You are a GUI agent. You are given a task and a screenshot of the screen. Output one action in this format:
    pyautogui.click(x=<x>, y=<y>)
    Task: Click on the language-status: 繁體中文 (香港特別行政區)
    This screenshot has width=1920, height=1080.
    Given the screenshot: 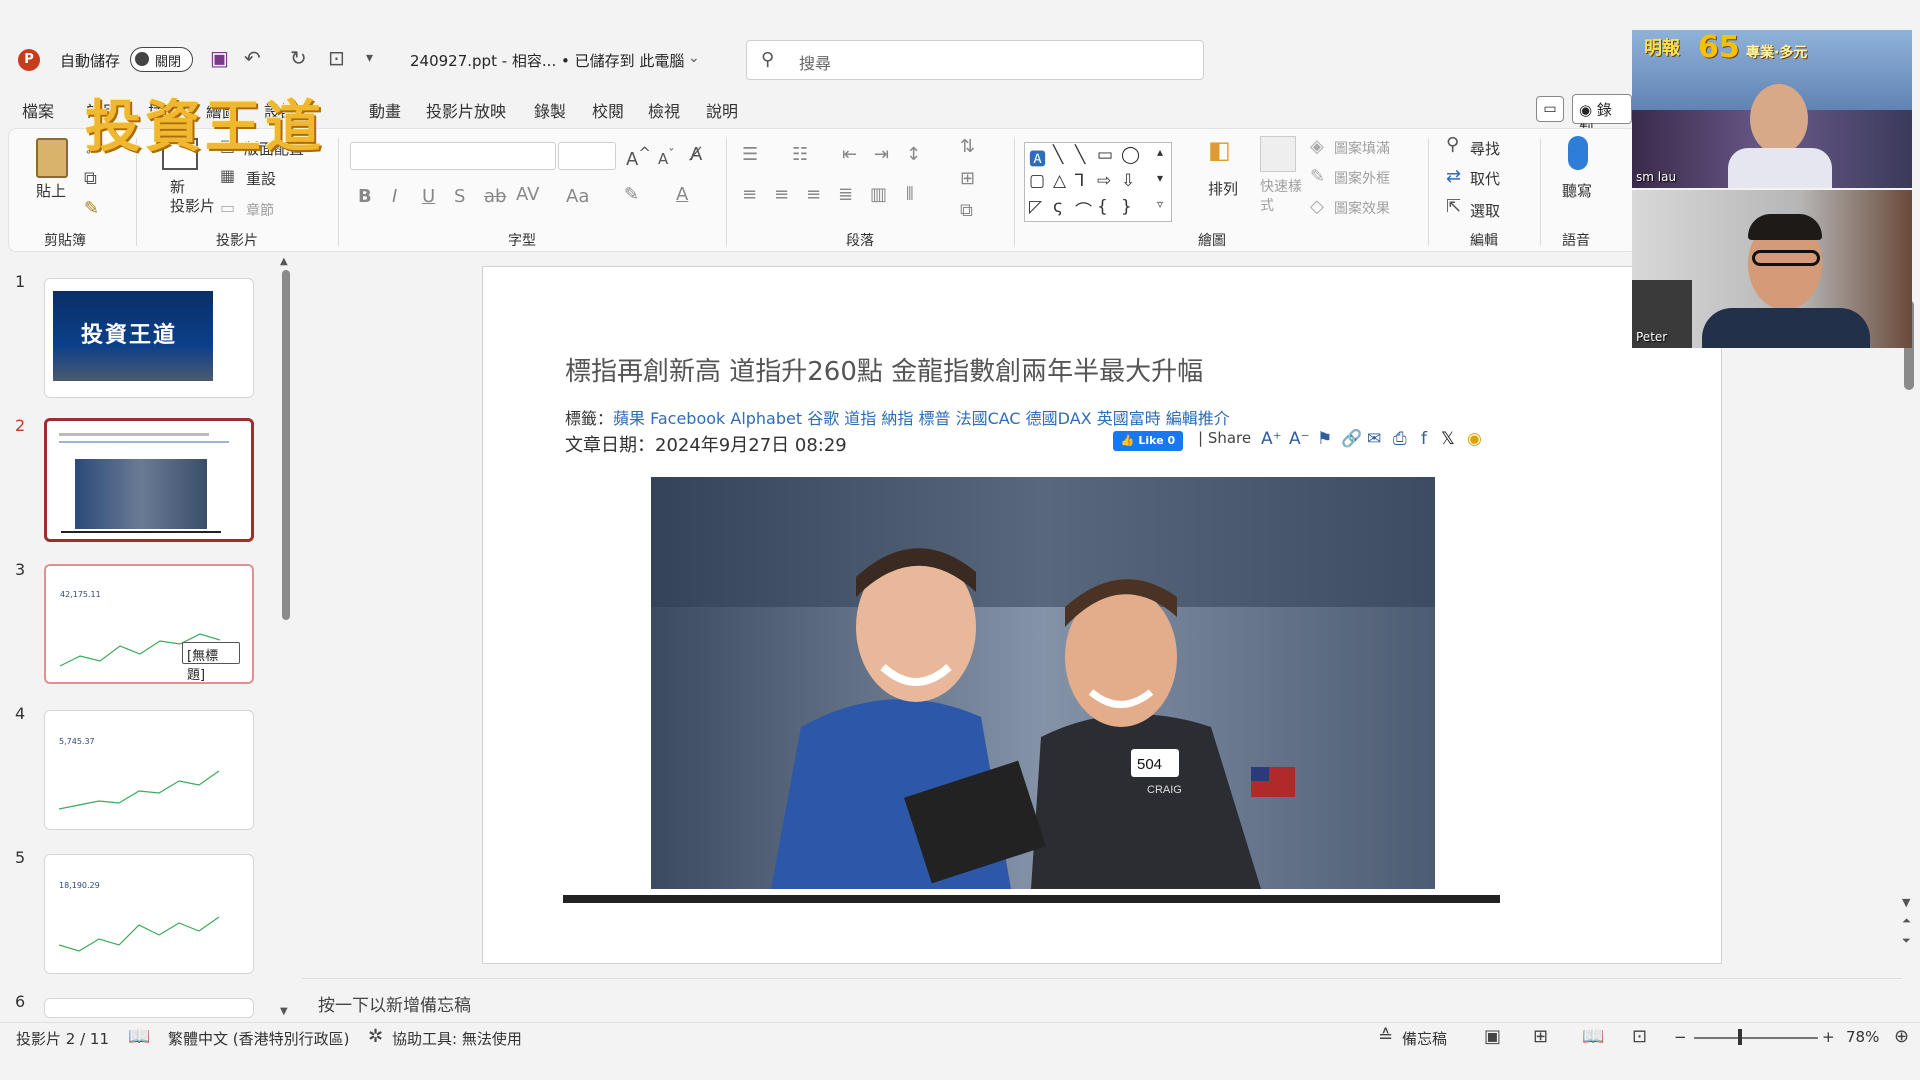 What is the action you would take?
    pyautogui.click(x=258, y=1038)
    